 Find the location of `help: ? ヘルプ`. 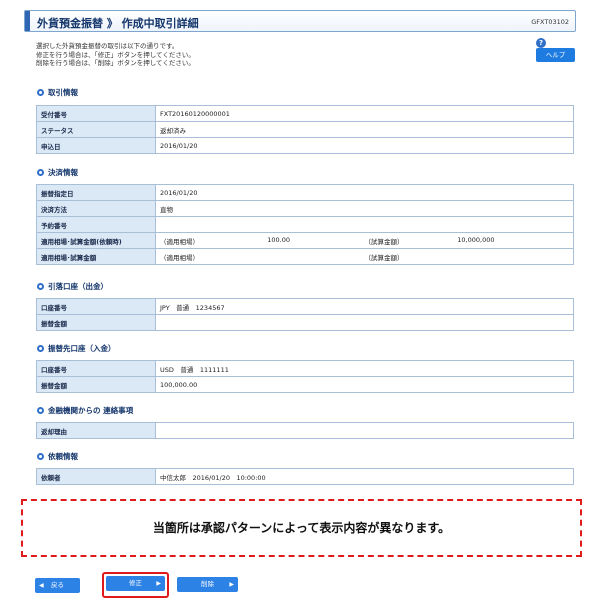

help: ? ヘルプ is located at coordinates (554, 50).